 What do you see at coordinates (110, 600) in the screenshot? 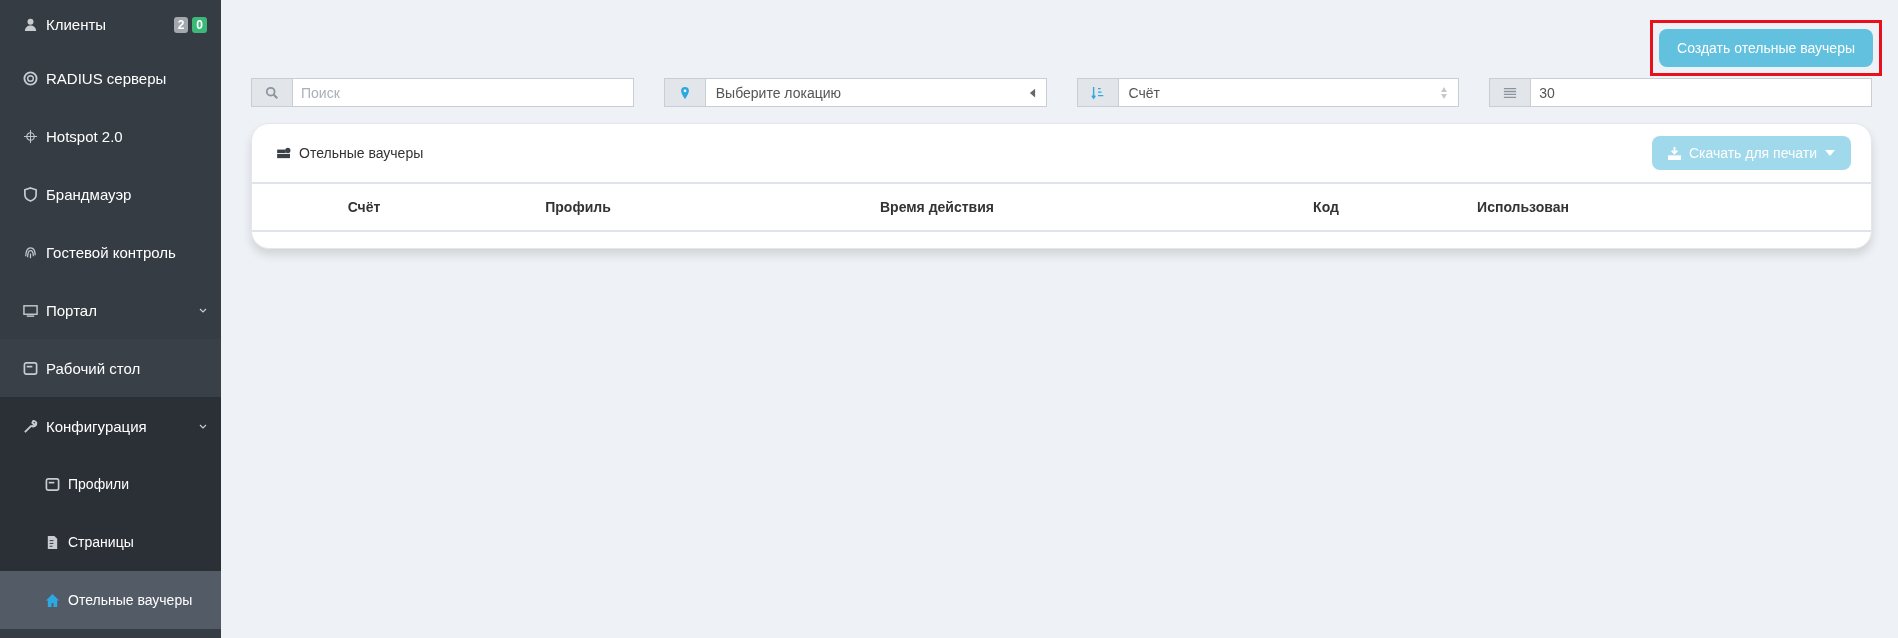
I see `sidebar-item: Отельные ваучеры` at bounding box center [110, 600].